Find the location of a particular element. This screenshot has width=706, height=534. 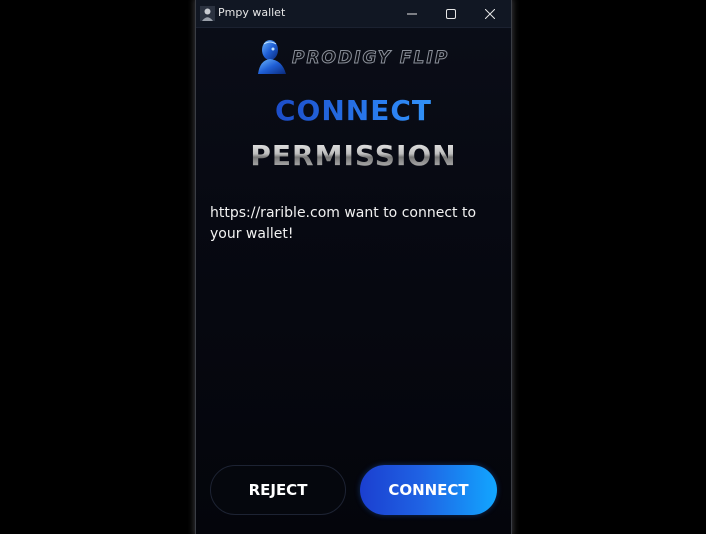

heading-connect: CONNECT is located at coordinates (353, 110).